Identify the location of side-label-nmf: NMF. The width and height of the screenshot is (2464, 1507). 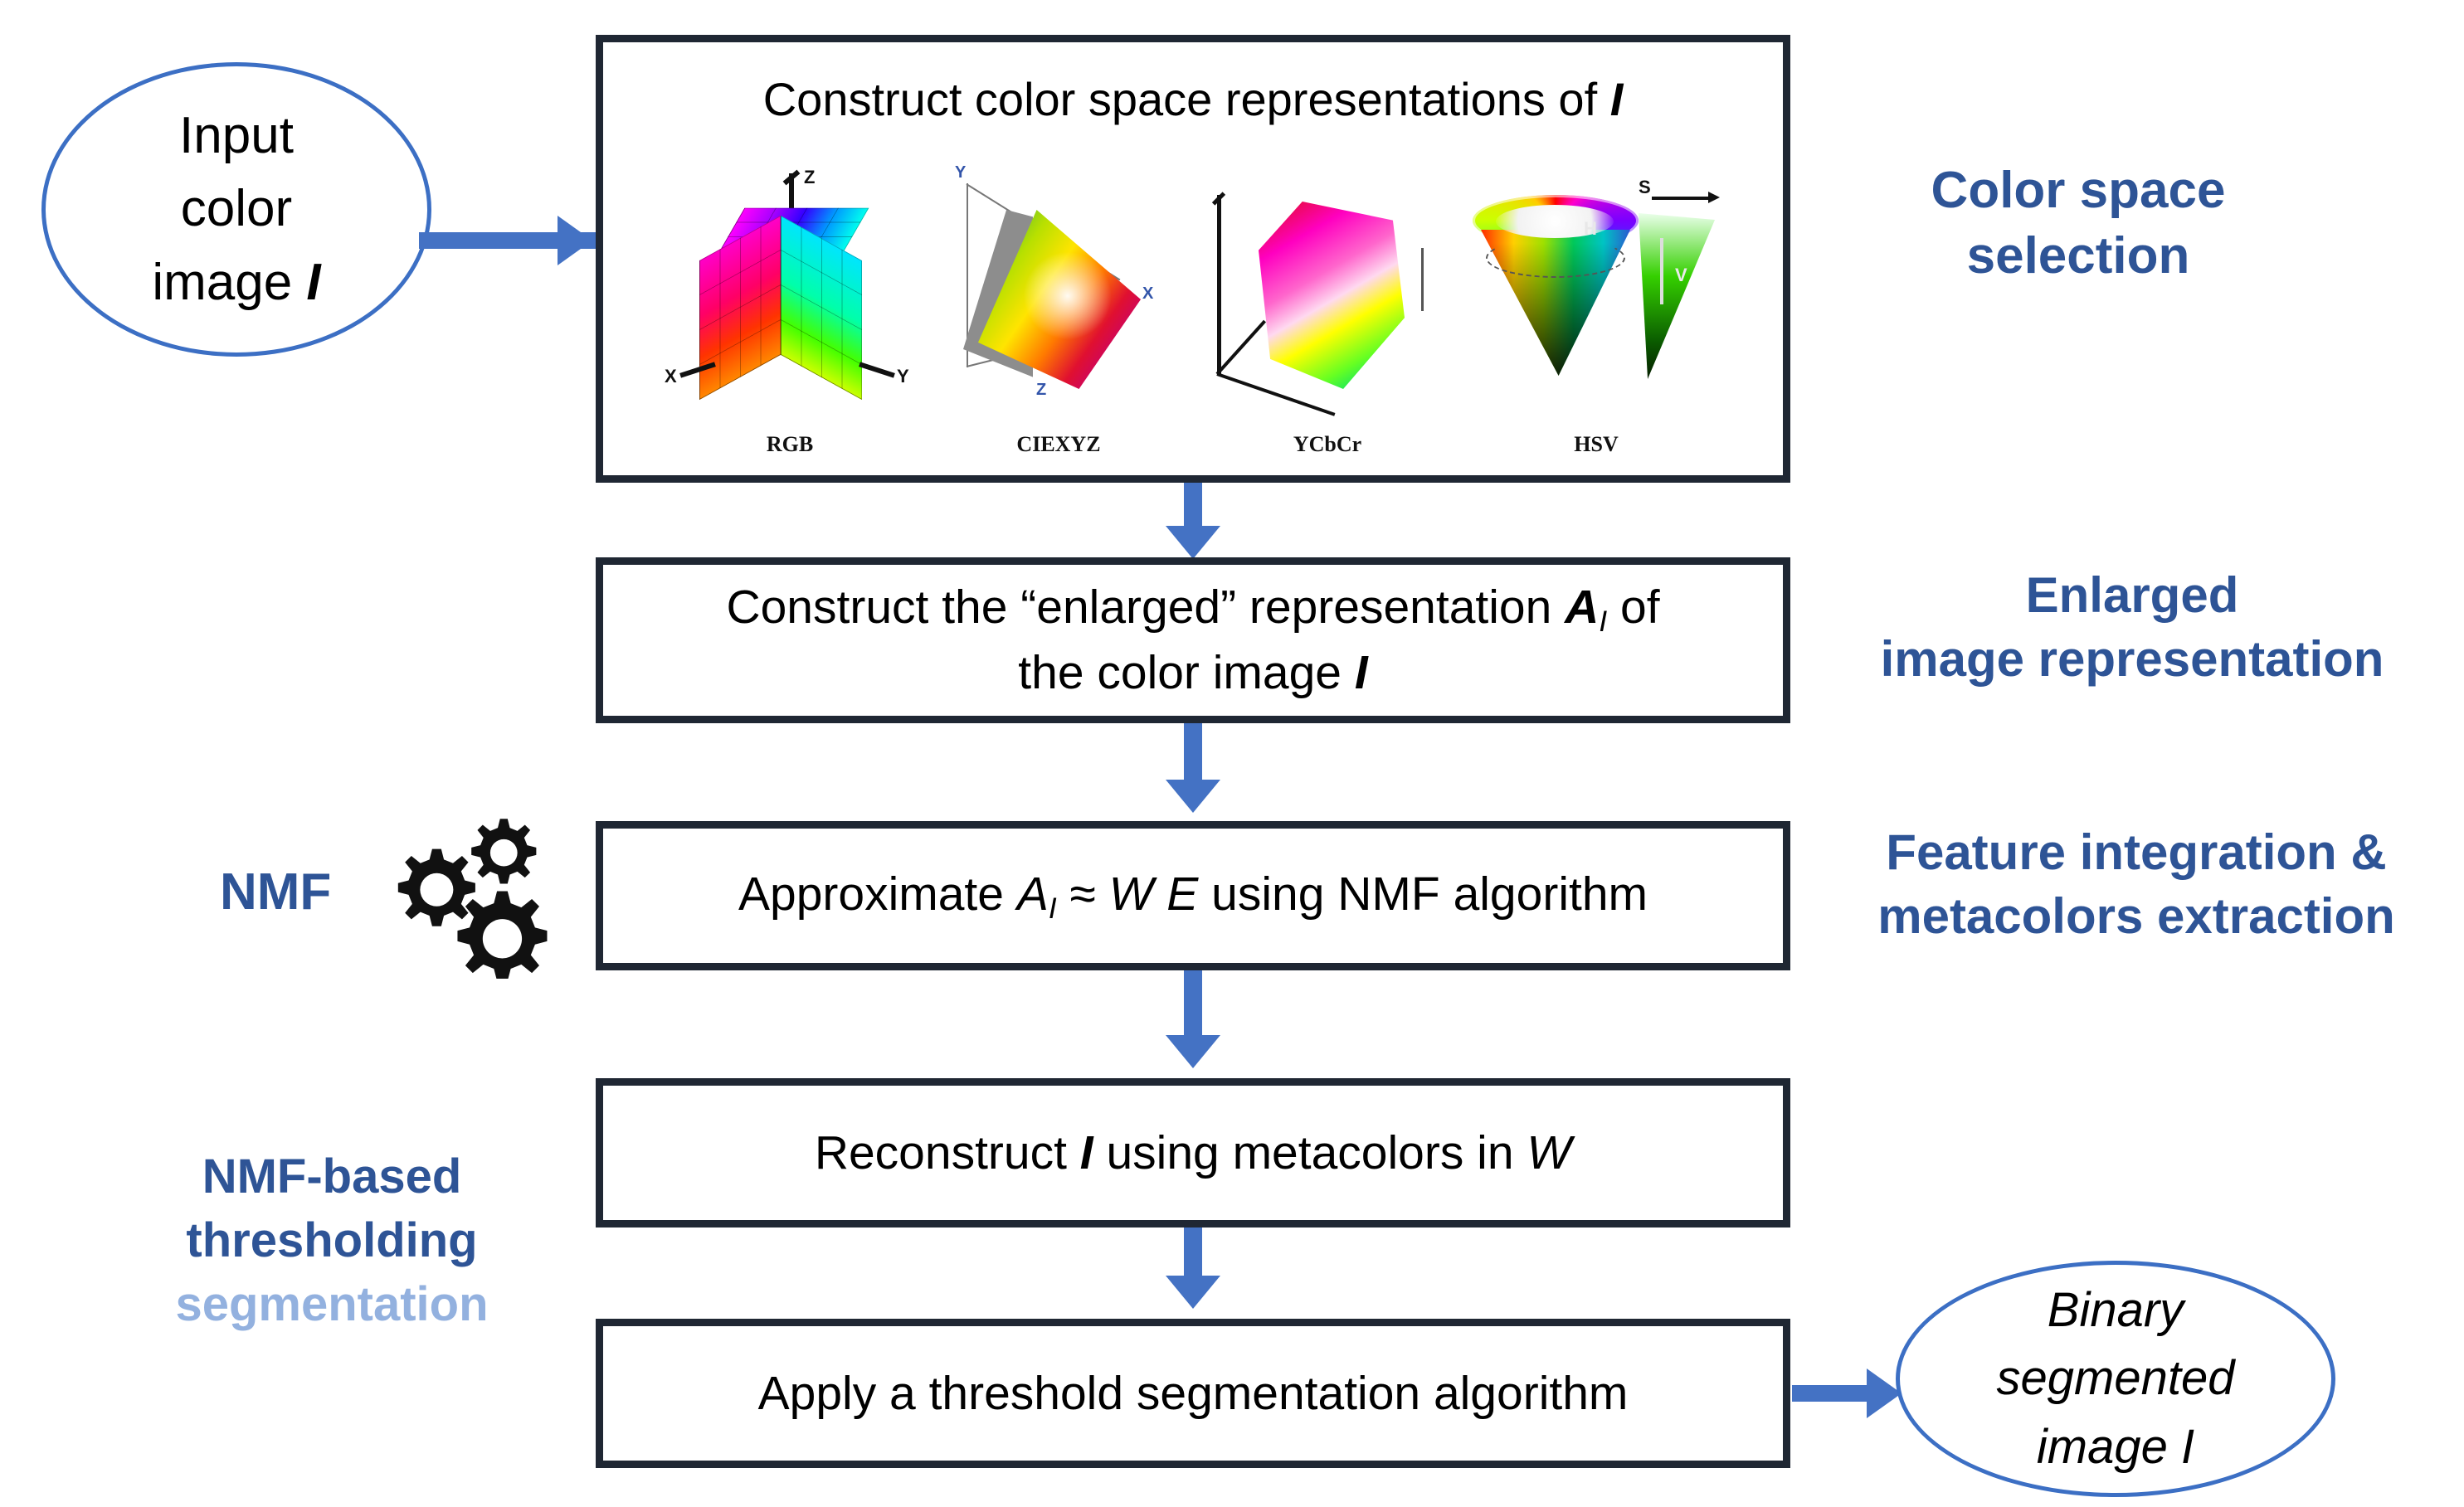
(276, 892).